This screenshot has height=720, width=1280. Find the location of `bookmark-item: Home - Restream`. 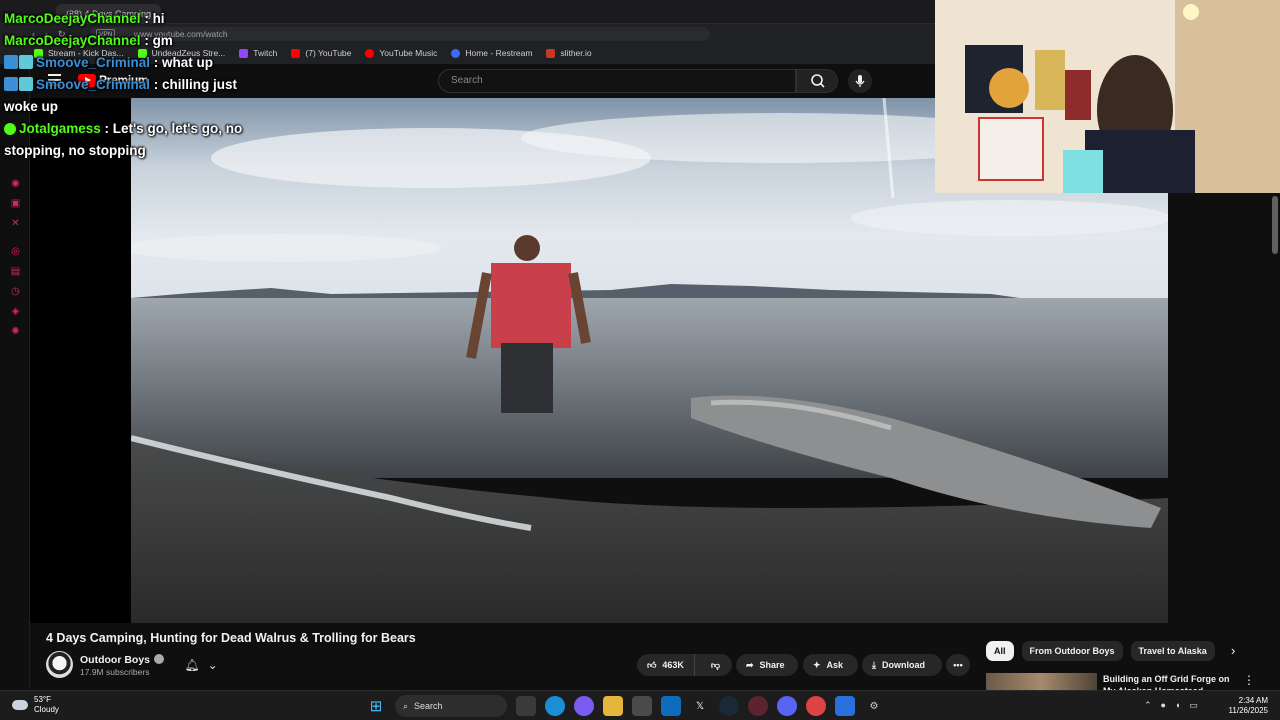

bookmark-item: Home - Restream is located at coordinates (491, 53).